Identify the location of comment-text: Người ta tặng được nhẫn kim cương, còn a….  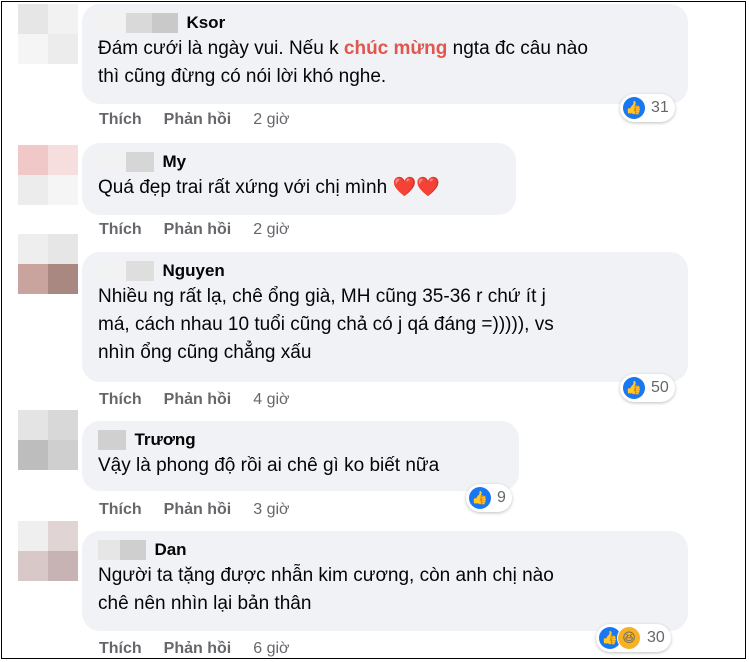
(326, 589).